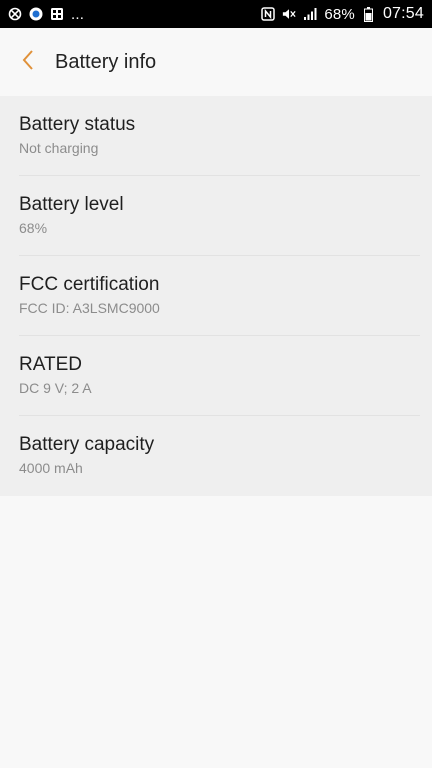  Describe the element at coordinates (50, 364) in the screenshot. I see `item-title: RATED` at that location.